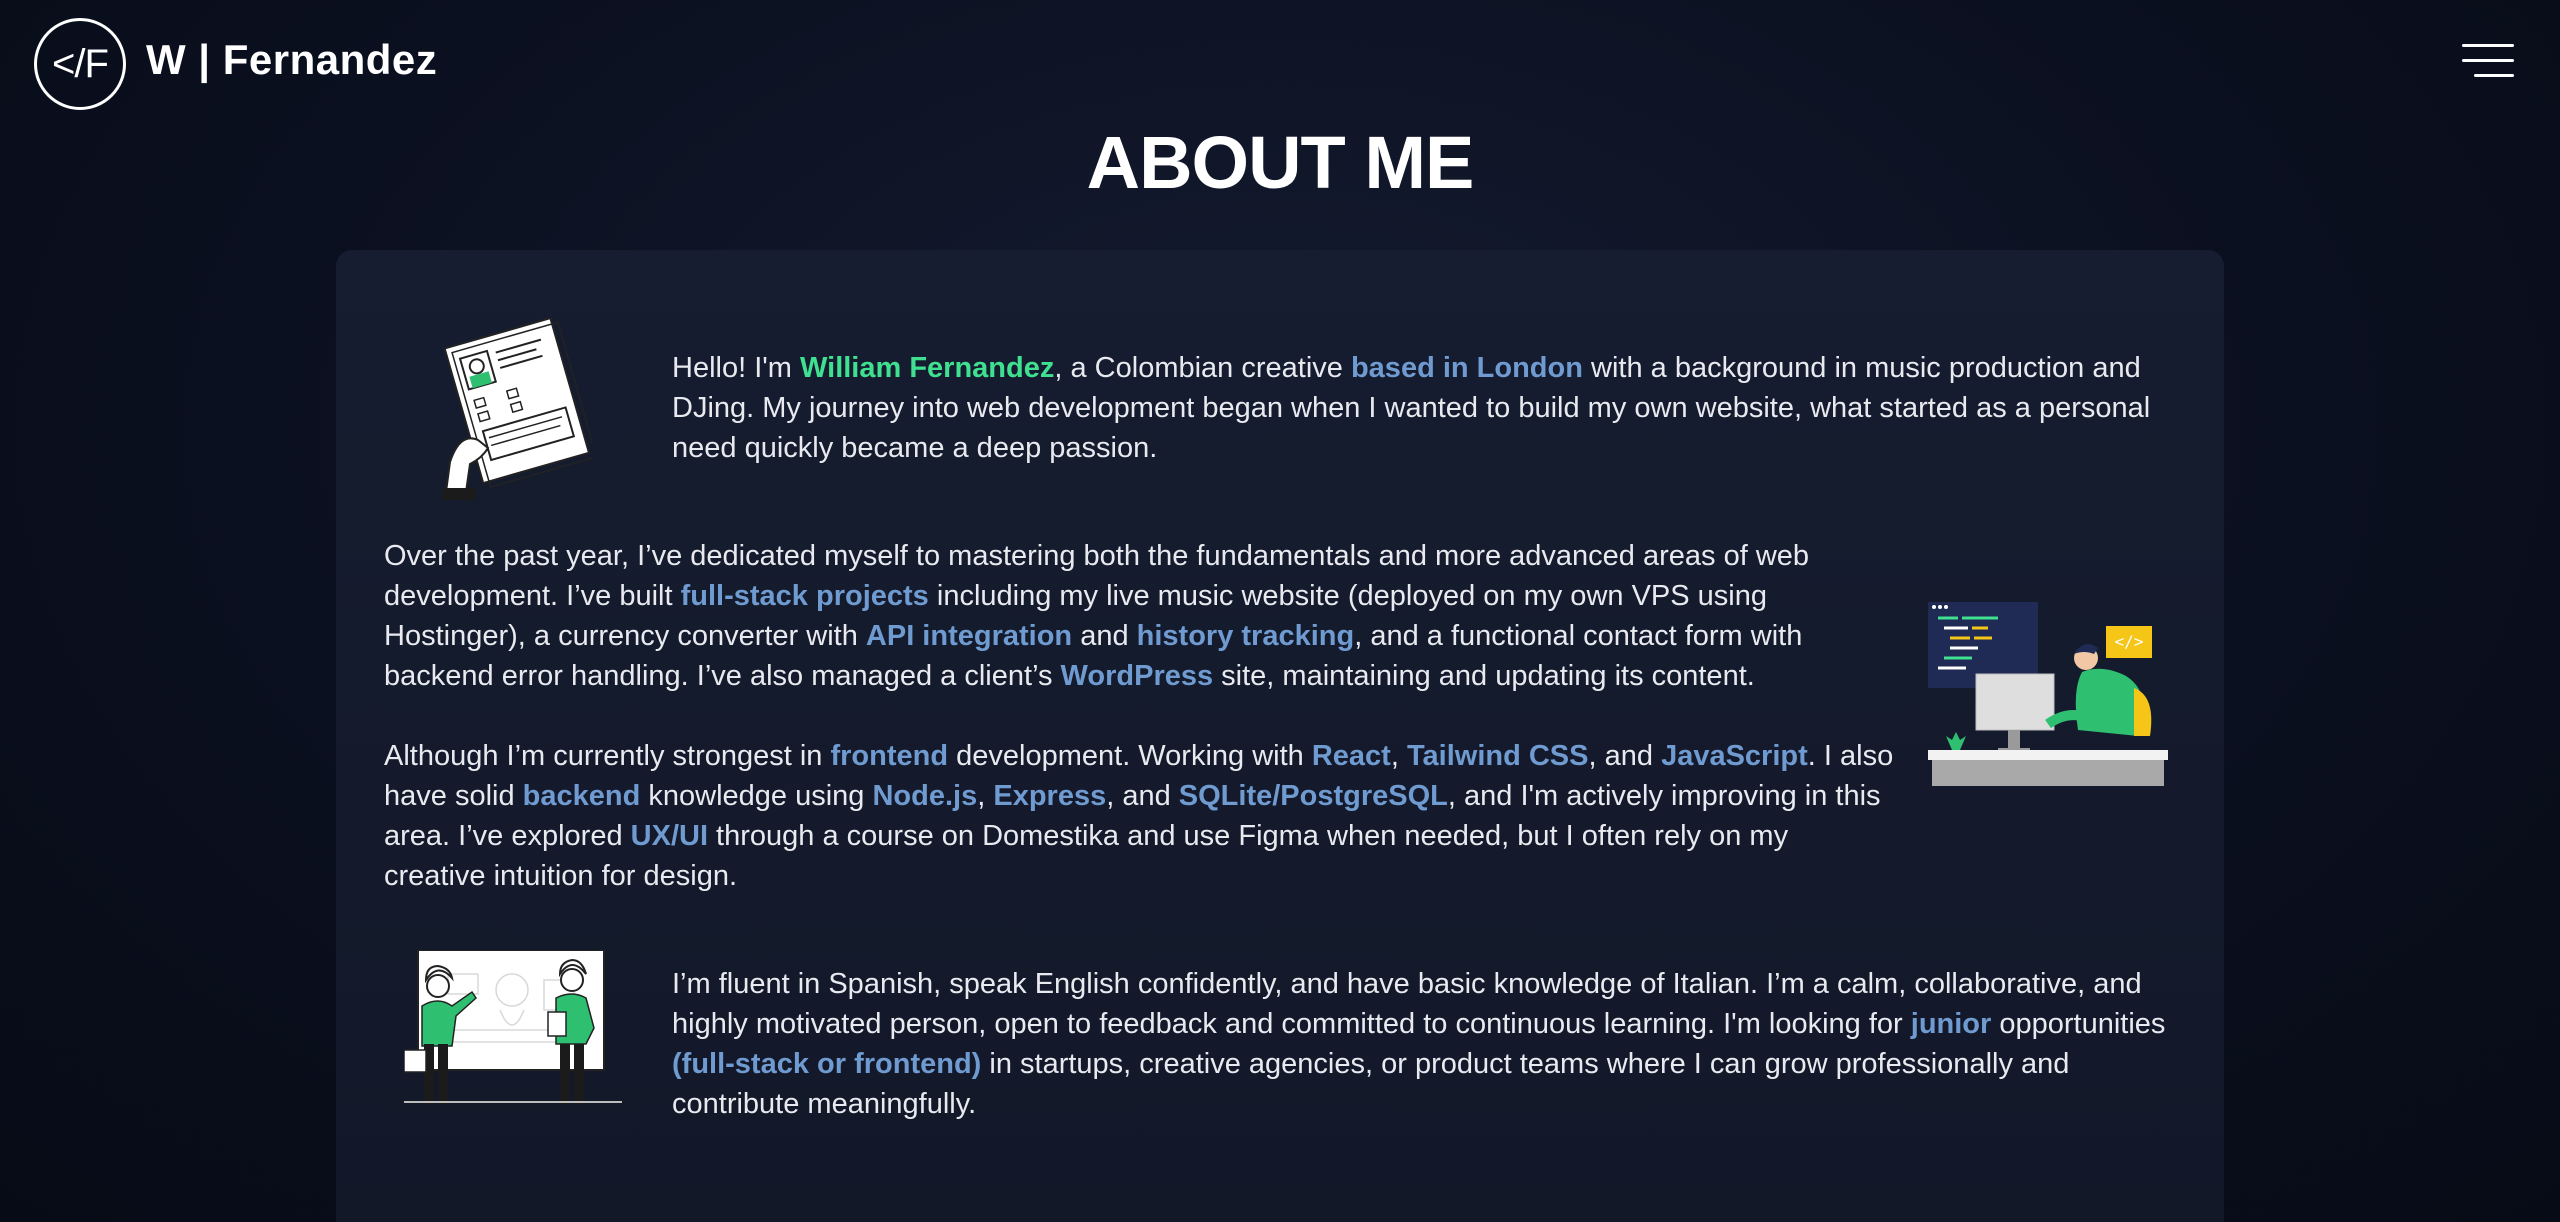  I want to click on brand-name: W | Fernandez, so click(291, 60).